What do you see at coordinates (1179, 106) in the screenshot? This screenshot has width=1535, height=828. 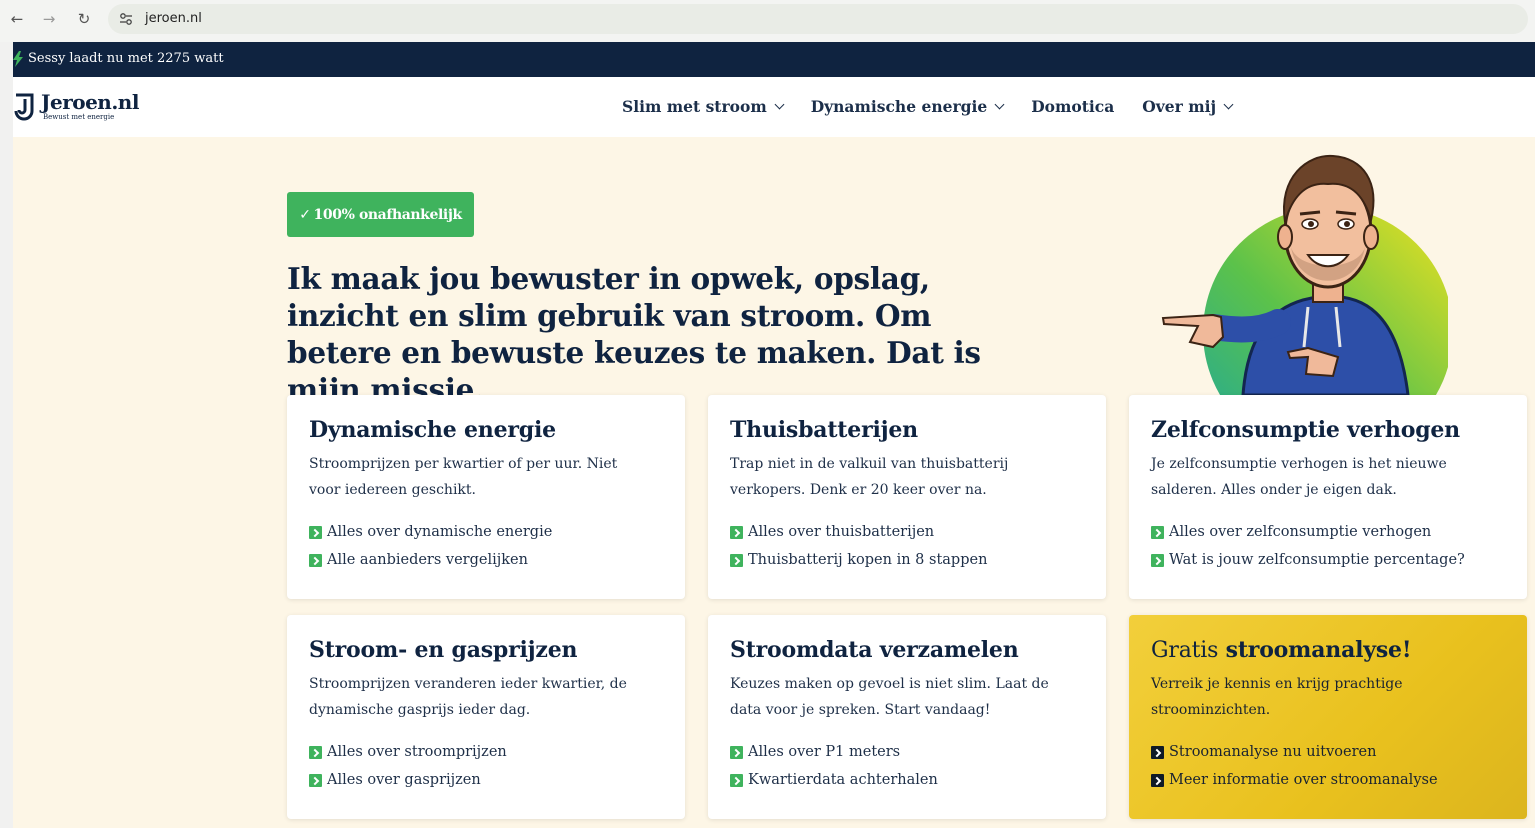 I see `menu-item-label: Over mij` at bounding box center [1179, 106].